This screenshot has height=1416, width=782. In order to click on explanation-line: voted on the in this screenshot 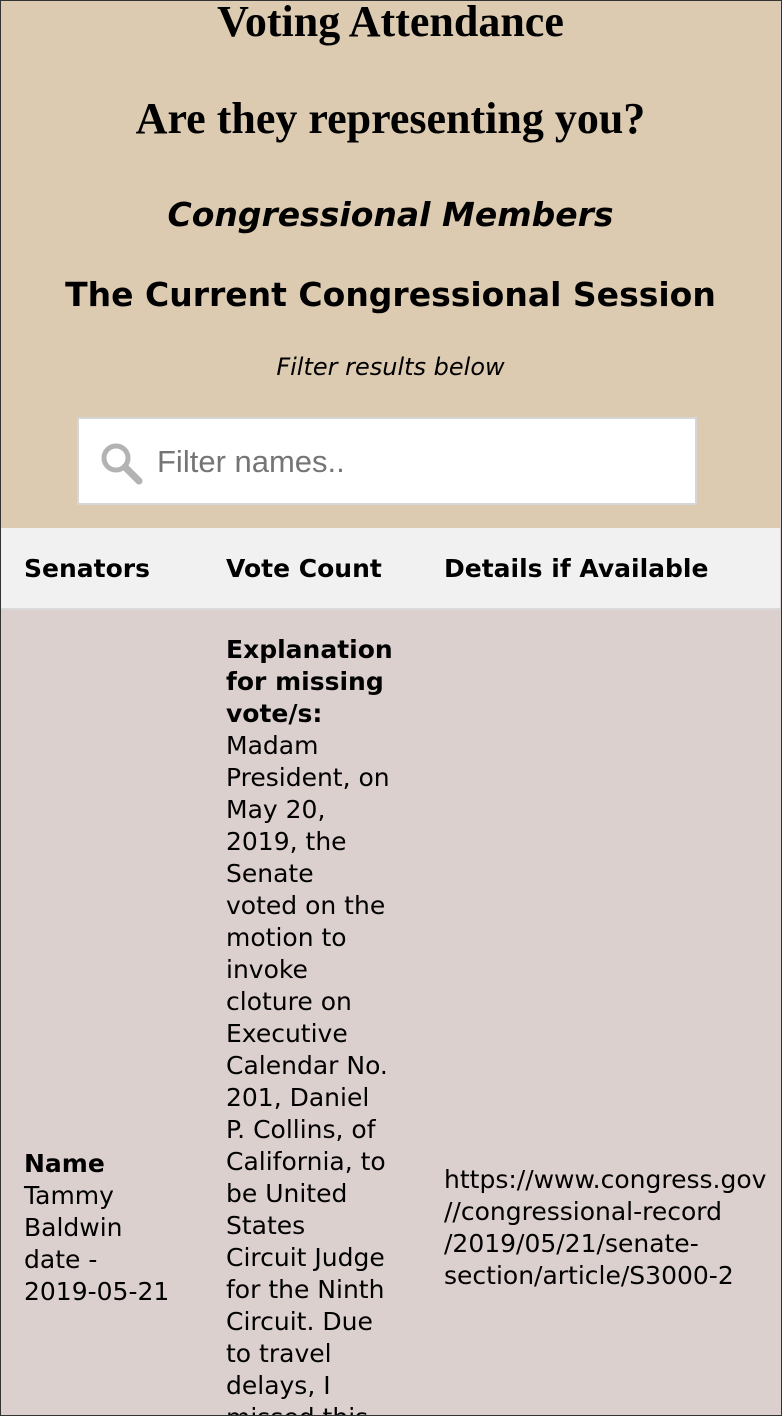, I will do `click(306, 905)`.